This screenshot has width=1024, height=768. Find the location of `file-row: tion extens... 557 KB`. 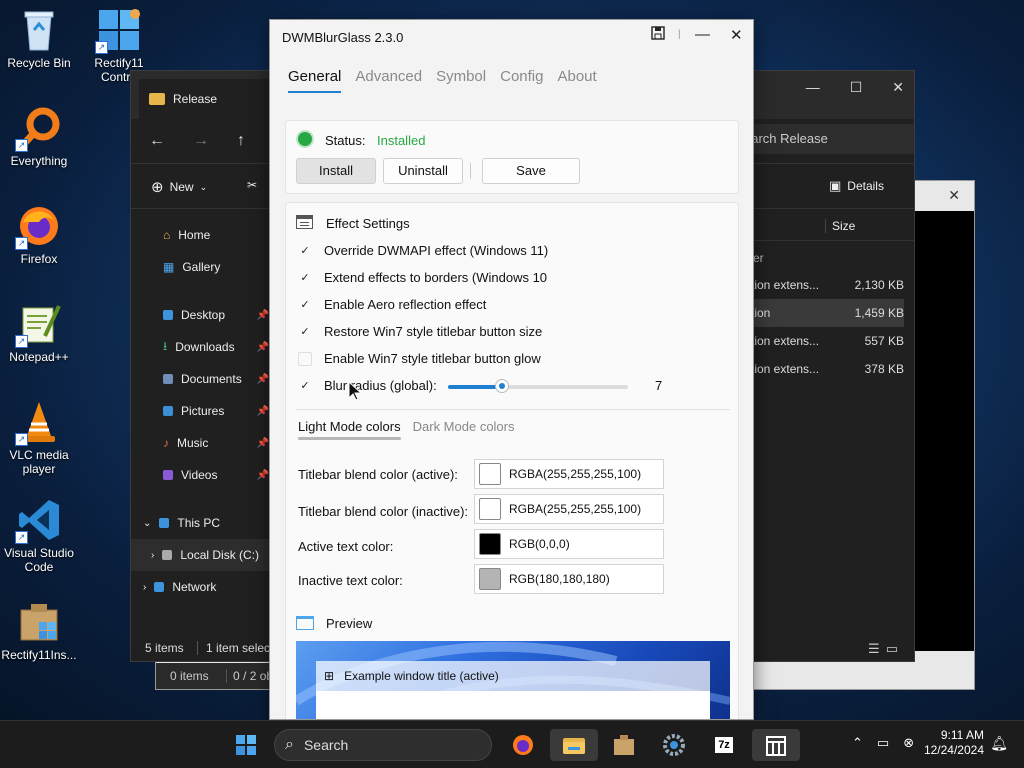

file-row: tion extens... 557 KB is located at coordinates (827, 341).